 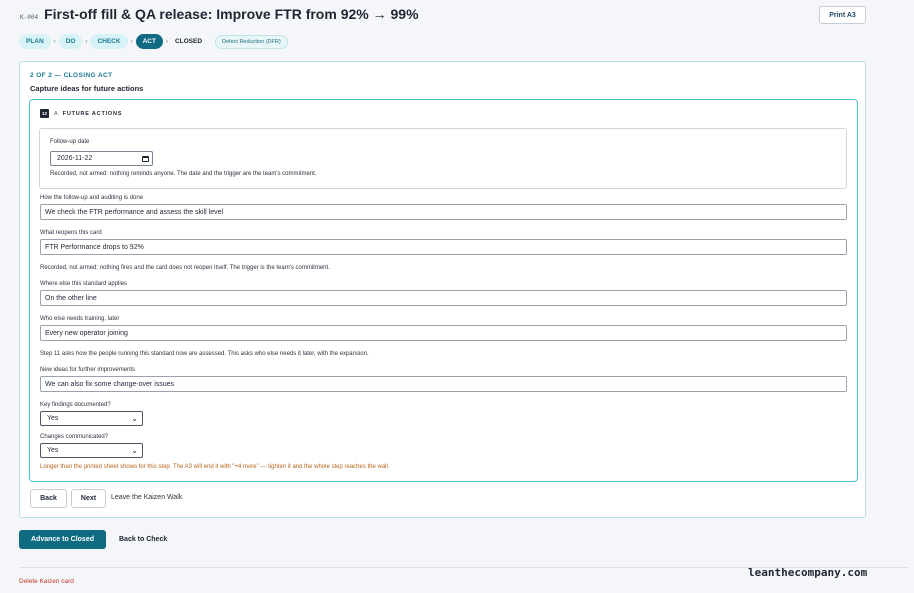 I want to click on back-button: Back, so click(x=48, y=498).